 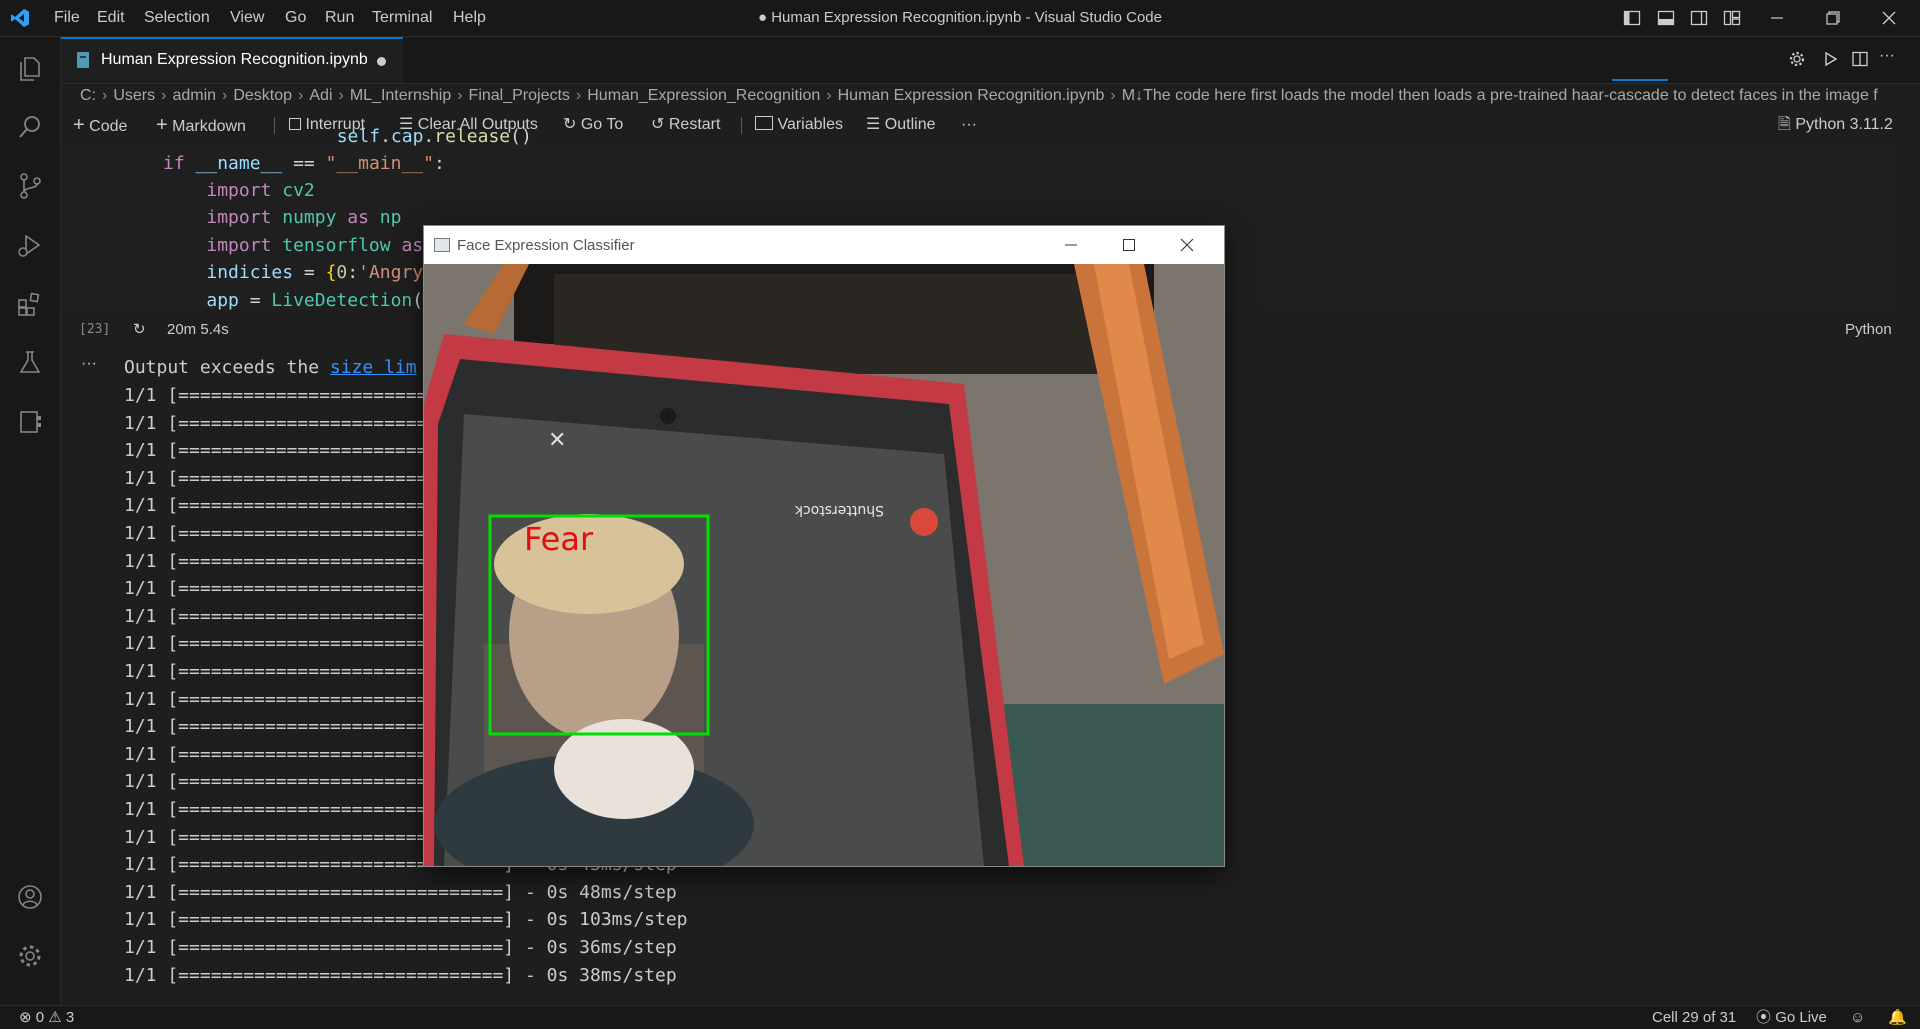 I want to click on menu-file: File, so click(x=67, y=18).